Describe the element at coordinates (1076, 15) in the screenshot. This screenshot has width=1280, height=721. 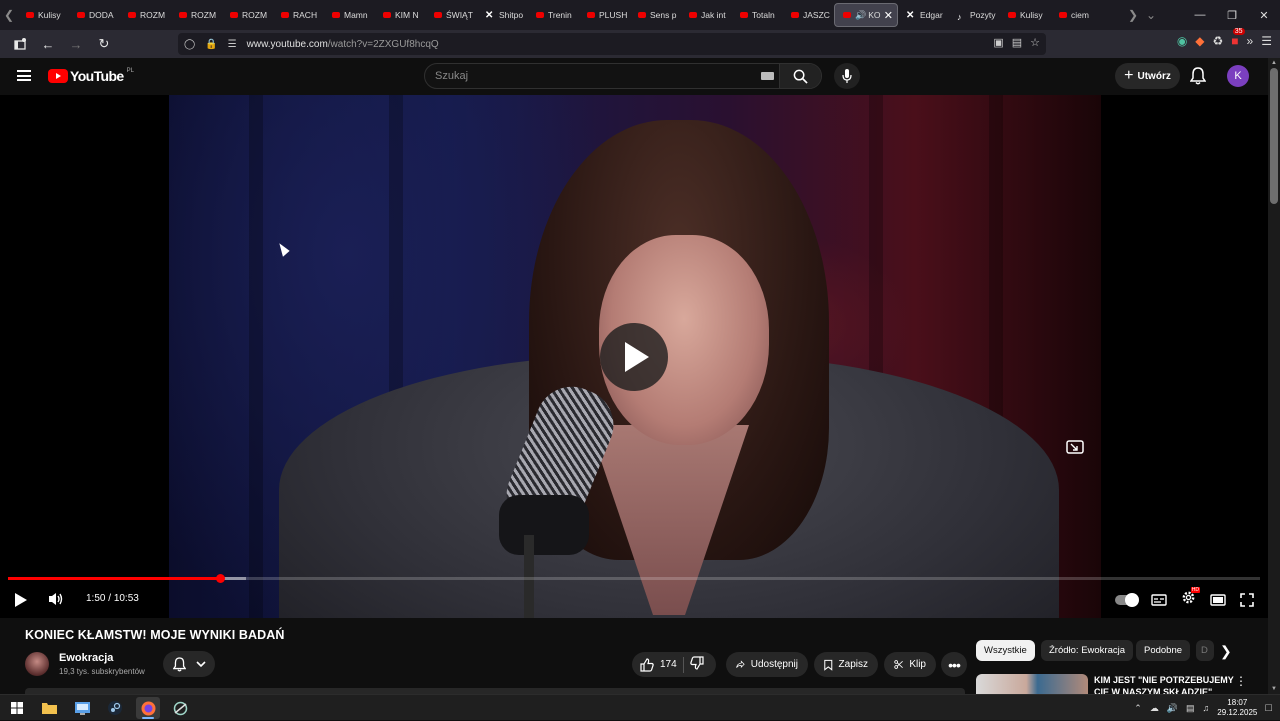
I see `browser-tab: ciem` at that location.